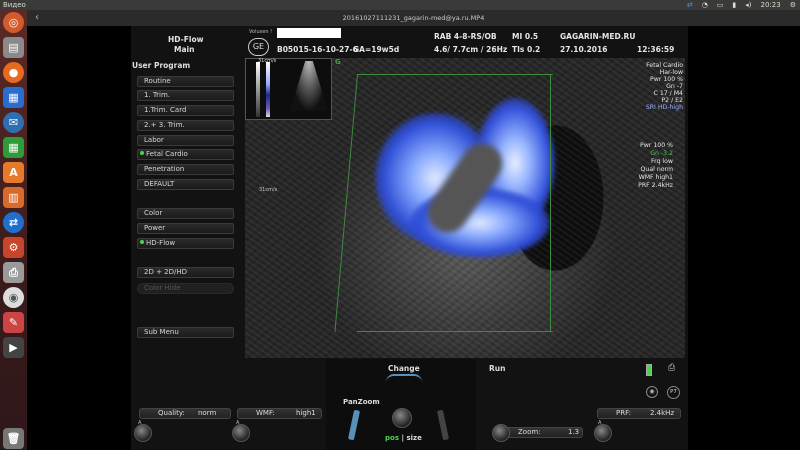  I want to click on menu-item-2-3-trim: 2.+ 3. Trim., so click(185, 125).